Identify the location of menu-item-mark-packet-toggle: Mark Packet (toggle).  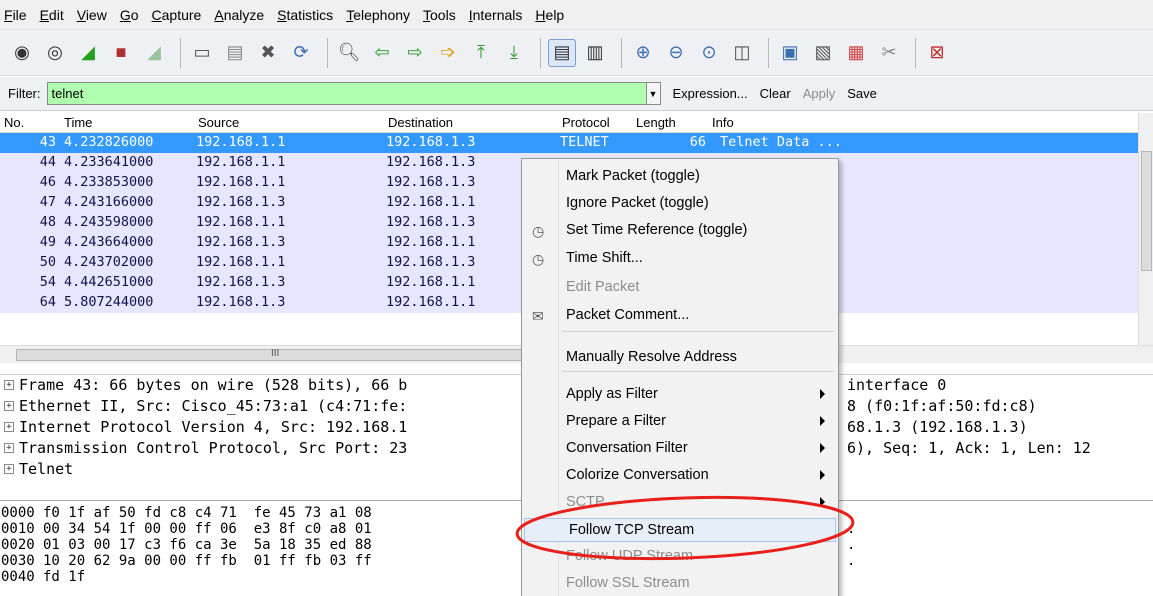
(680, 177).